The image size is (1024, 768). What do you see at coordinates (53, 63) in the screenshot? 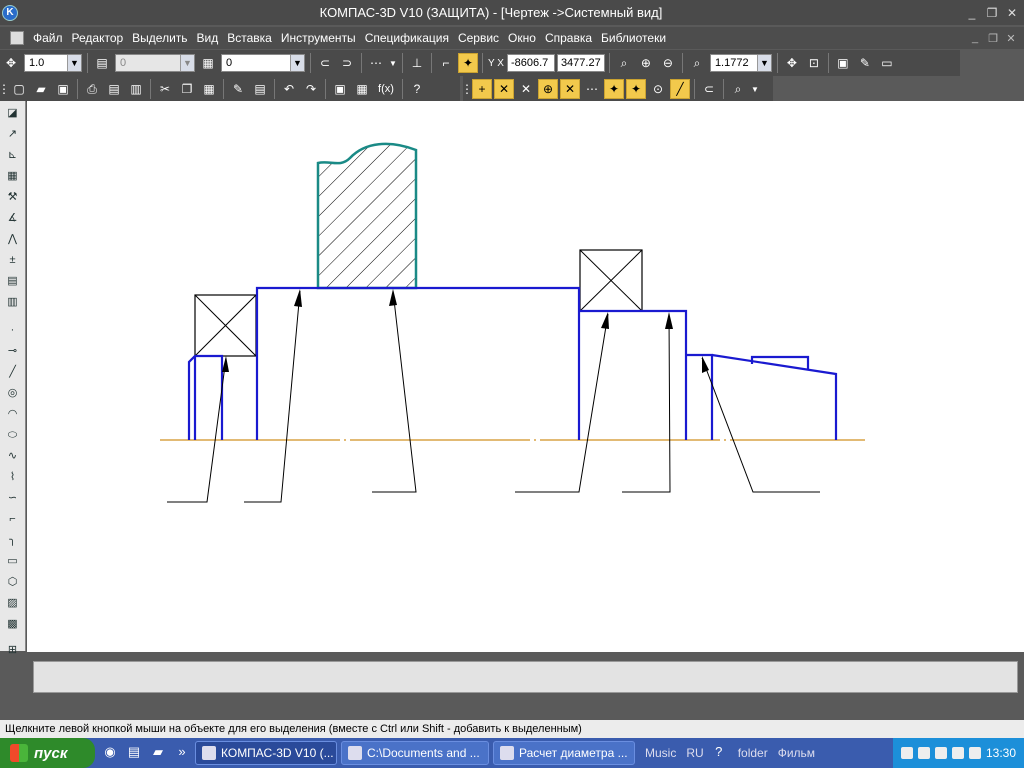
I see `step-combo: 1.0 ▼` at bounding box center [53, 63].